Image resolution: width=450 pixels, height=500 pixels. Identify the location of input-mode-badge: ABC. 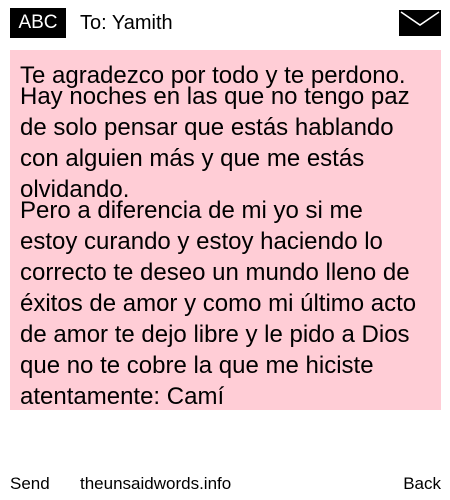
(38, 23).